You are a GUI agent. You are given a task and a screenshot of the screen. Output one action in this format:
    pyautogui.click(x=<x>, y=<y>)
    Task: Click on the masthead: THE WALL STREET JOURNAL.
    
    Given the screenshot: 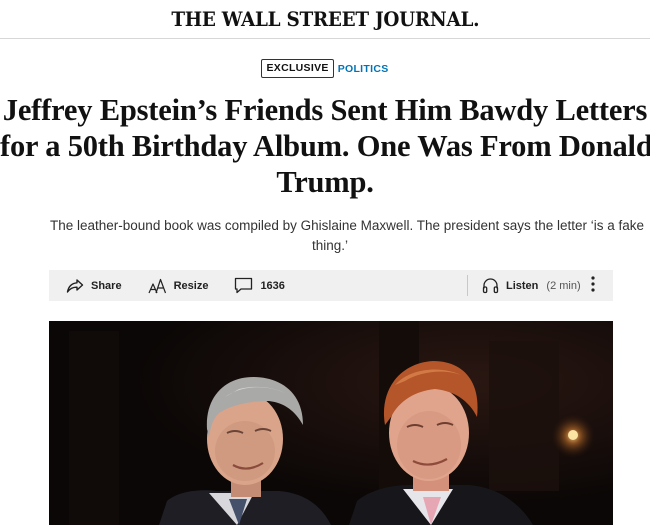 What is the action you would take?
    pyautogui.click(x=325, y=19)
    